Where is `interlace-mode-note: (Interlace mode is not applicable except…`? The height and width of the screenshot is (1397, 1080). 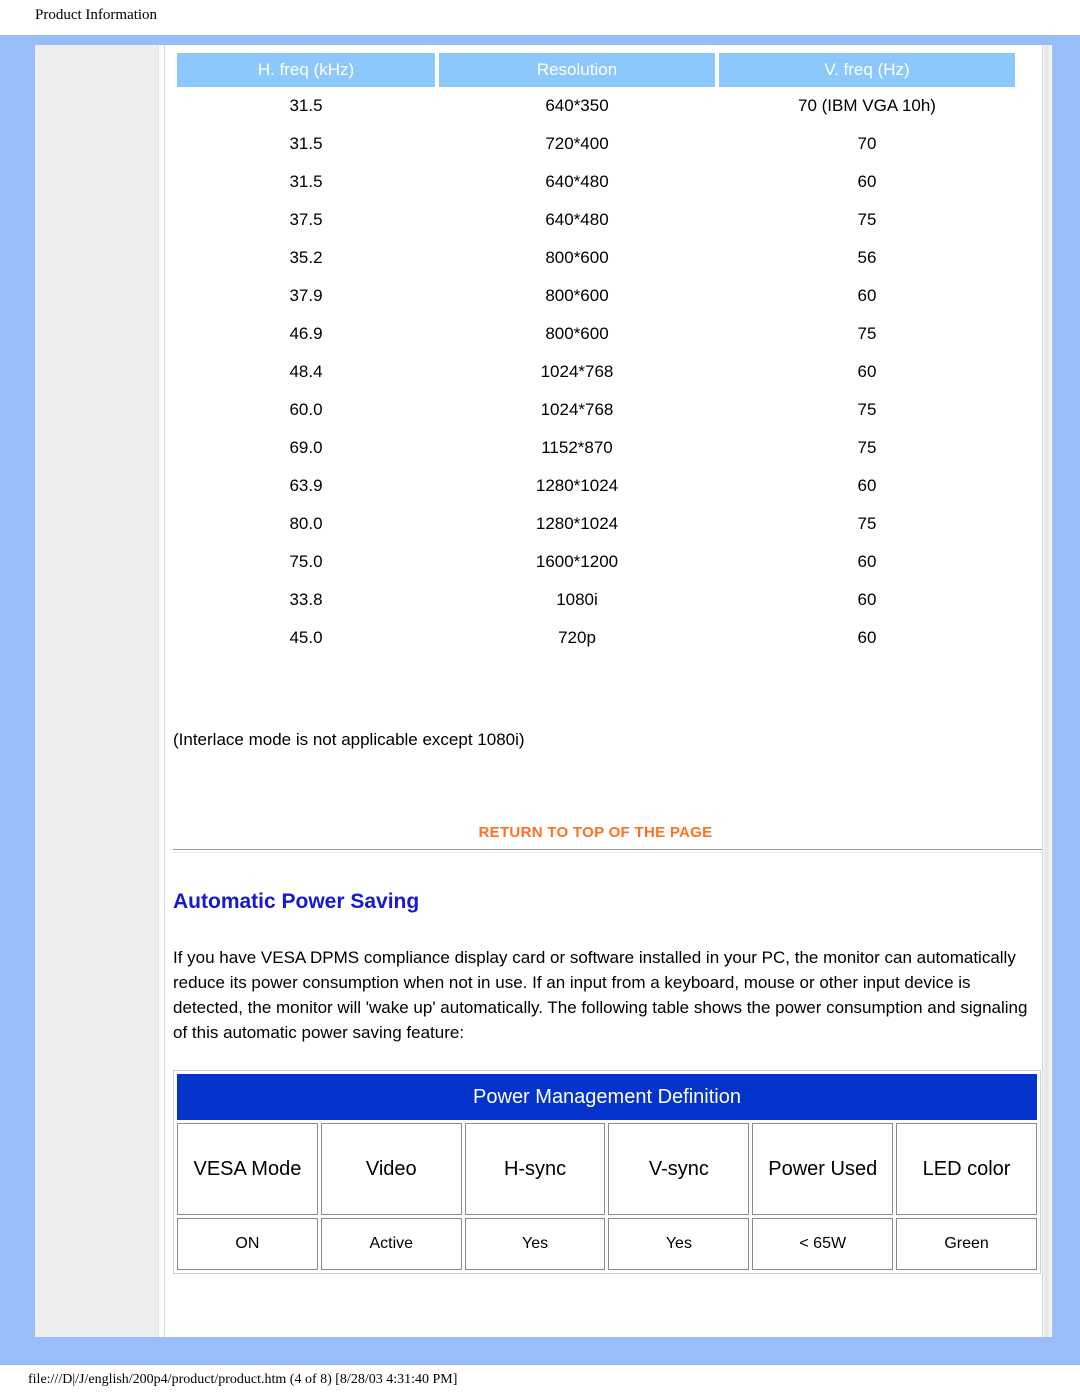
interlace-mode-note: (Interlace mode is not applicable except… is located at coordinates (349, 739).